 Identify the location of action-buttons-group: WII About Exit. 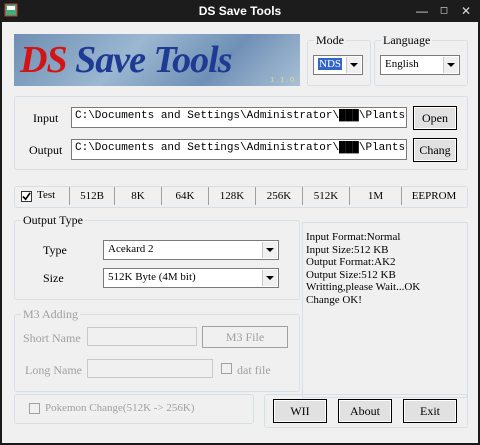
(366, 411).